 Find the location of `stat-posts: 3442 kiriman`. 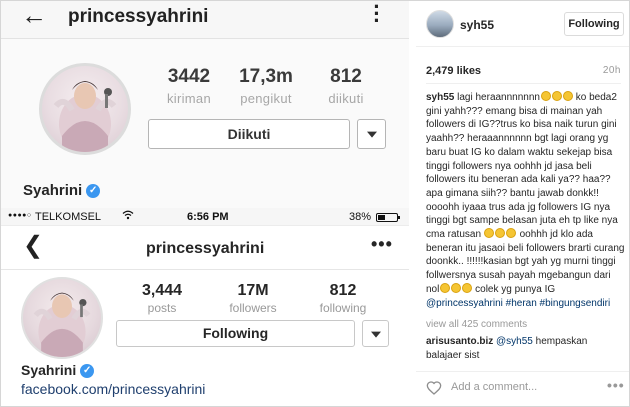

stat-posts: 3442 kiriman is located at coordinates (189, 86).